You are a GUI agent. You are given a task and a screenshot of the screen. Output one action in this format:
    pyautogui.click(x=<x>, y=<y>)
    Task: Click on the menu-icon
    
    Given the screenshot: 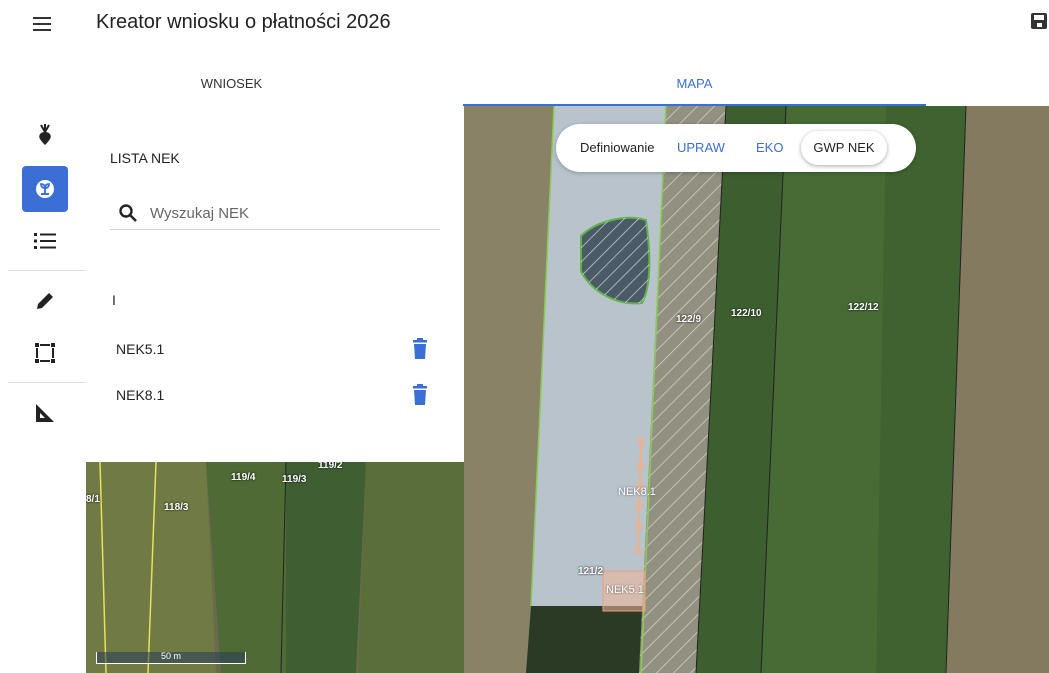 What is the action you would take?
    pyautogui.click(x=42, y=25)
    